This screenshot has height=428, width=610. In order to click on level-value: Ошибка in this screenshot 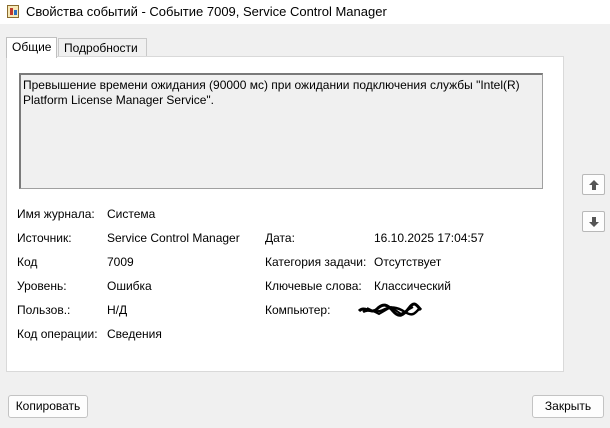, I will do `click(129, 286)`.